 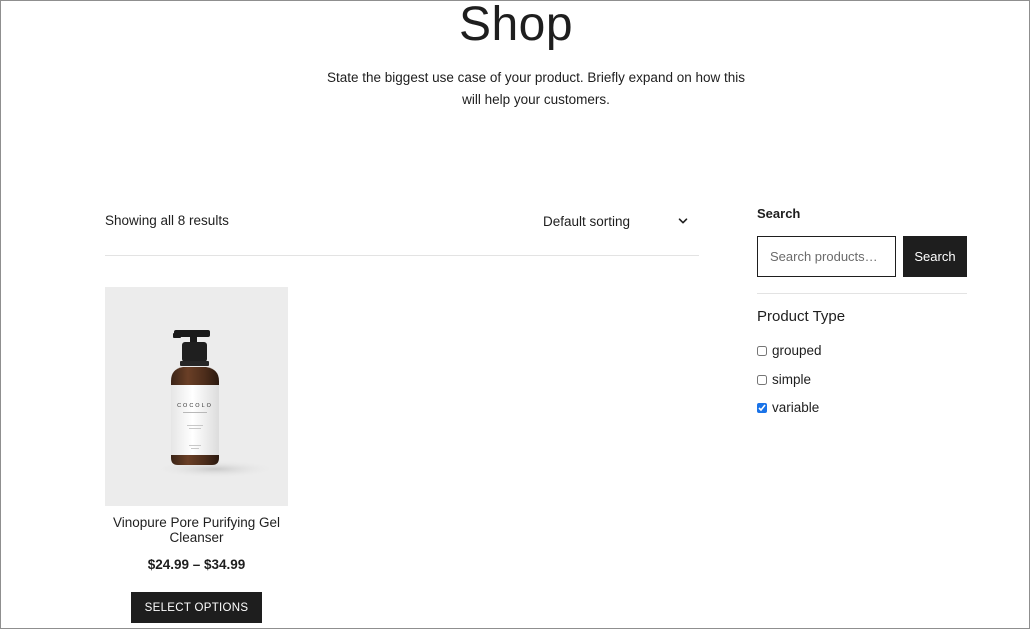 I want to click on filter-option-variable: variable, so click(x=788, y=408).